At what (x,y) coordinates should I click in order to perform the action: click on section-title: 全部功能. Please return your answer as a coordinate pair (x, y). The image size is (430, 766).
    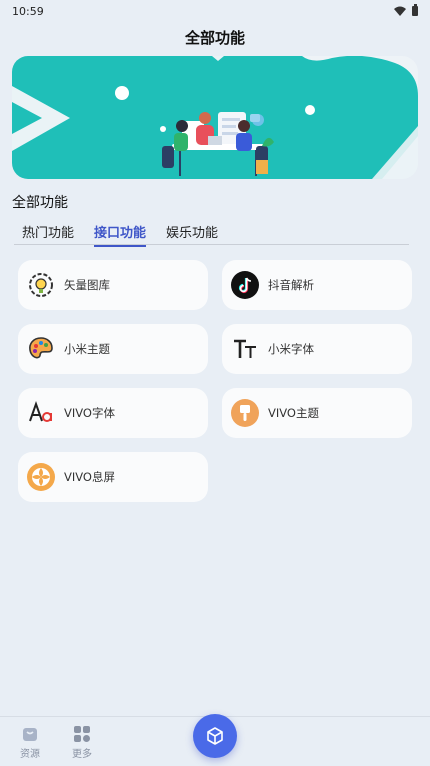
    Looking at the image, I should click on (40, 203).